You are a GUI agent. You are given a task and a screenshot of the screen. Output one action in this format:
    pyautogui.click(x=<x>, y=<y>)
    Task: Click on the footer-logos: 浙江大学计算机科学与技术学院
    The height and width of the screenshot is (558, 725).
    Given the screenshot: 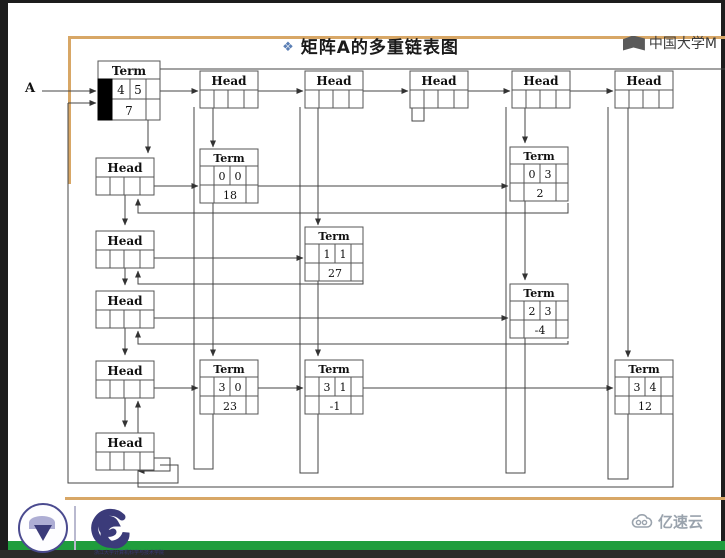 What is the action you would take?
    pyautogui.click(x=91, y=529)
    